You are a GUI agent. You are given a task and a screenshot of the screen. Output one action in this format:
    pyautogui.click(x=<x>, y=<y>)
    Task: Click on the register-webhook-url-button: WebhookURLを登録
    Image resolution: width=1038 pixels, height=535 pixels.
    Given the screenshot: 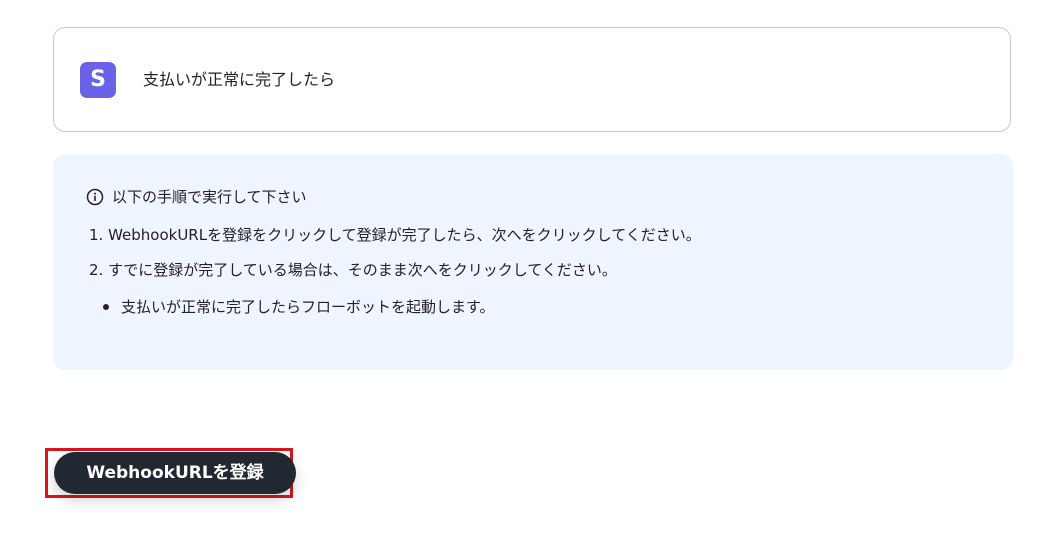 What is the action you would take?
    pyautogui.click(x=175, y=473)
    